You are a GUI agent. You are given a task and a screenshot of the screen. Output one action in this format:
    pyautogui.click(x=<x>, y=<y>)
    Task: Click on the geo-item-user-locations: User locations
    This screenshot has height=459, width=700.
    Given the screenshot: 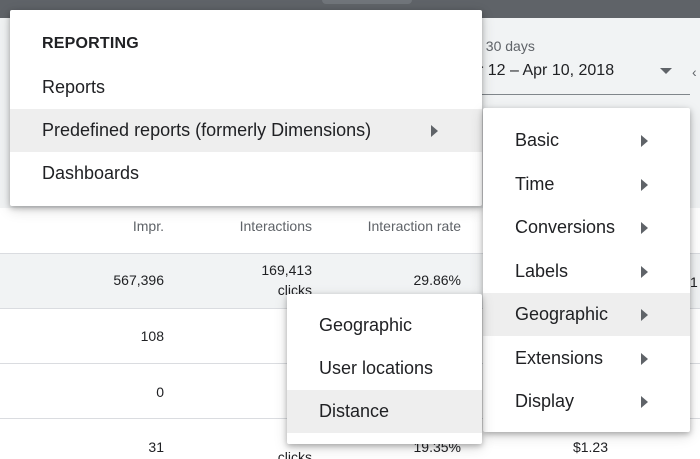 What is the action you would take?
    pyautogui.click(x=384, y=368)
    